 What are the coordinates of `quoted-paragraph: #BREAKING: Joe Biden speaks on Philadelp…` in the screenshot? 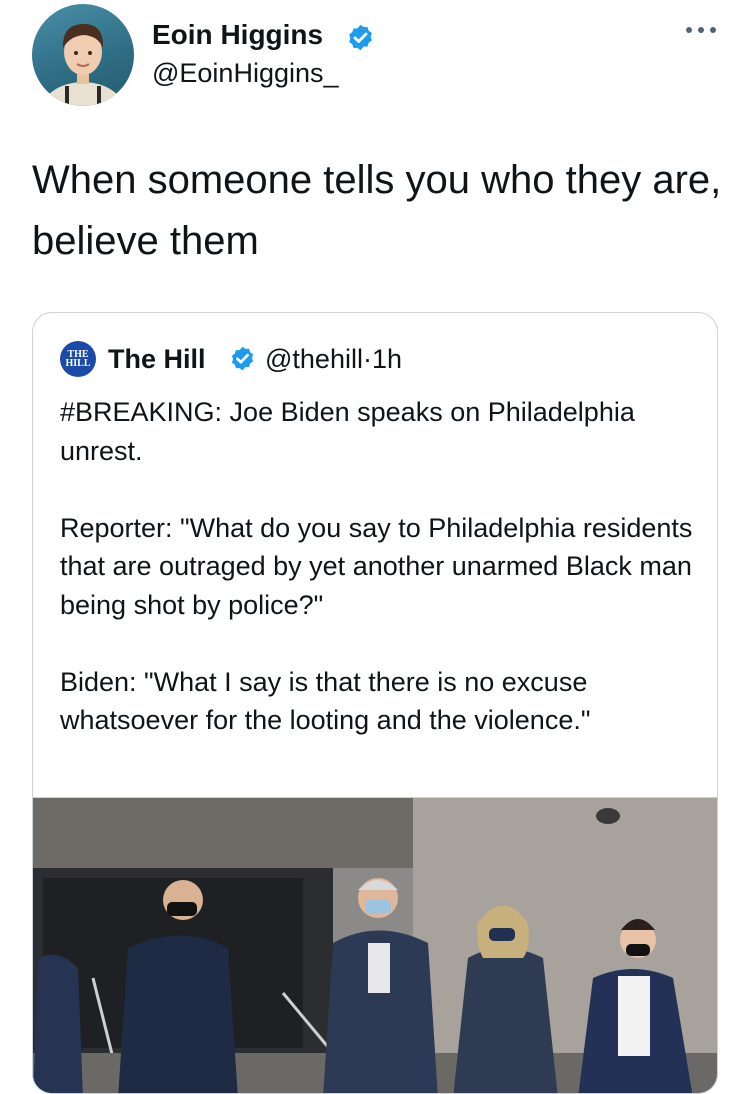 It's located at (347, 431).